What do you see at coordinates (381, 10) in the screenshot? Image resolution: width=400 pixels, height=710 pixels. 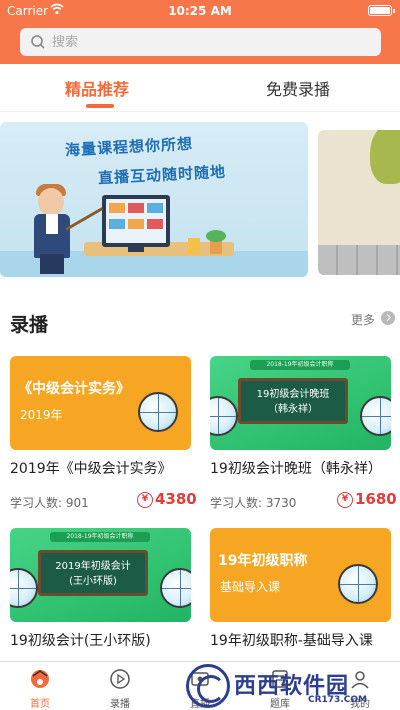 I see `battery-icon` at bounding box center [381, 10].